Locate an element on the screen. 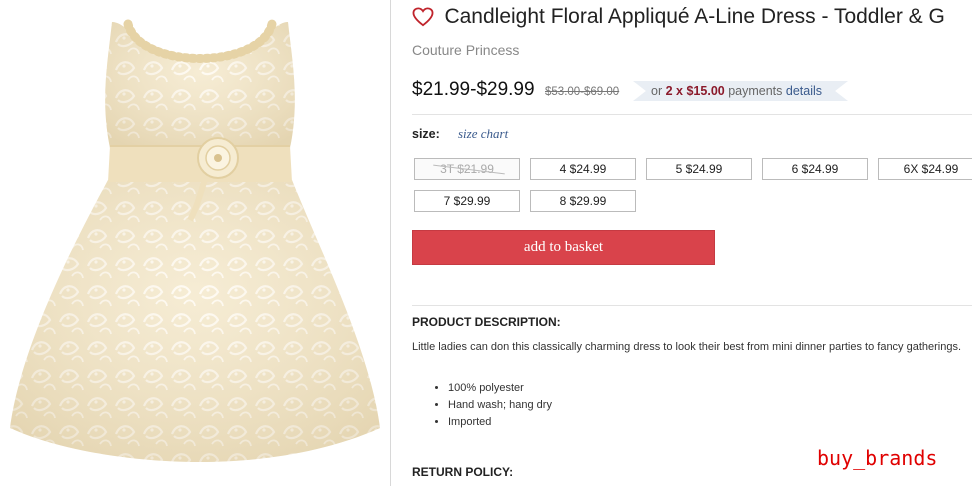 The width and height of the screenshot is (972, 486). price-range: $21.99-$29.99 is located at coordinates (473, 89).